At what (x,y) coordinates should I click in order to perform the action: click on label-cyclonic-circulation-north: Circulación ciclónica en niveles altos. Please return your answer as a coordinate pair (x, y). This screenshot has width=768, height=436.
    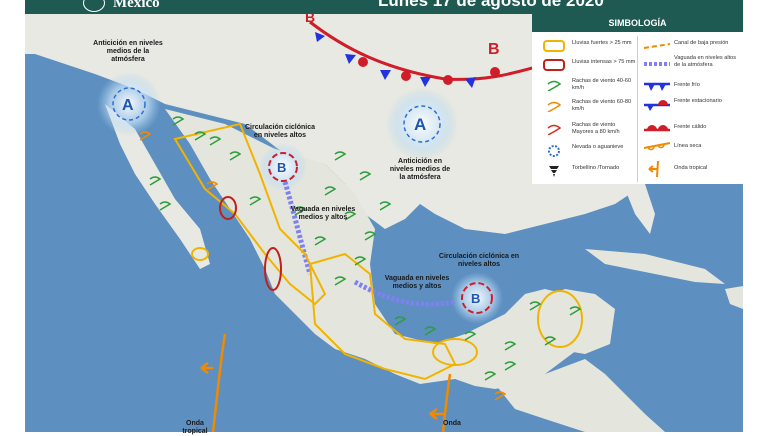
    Looking at the image, I should click on (280, 131).